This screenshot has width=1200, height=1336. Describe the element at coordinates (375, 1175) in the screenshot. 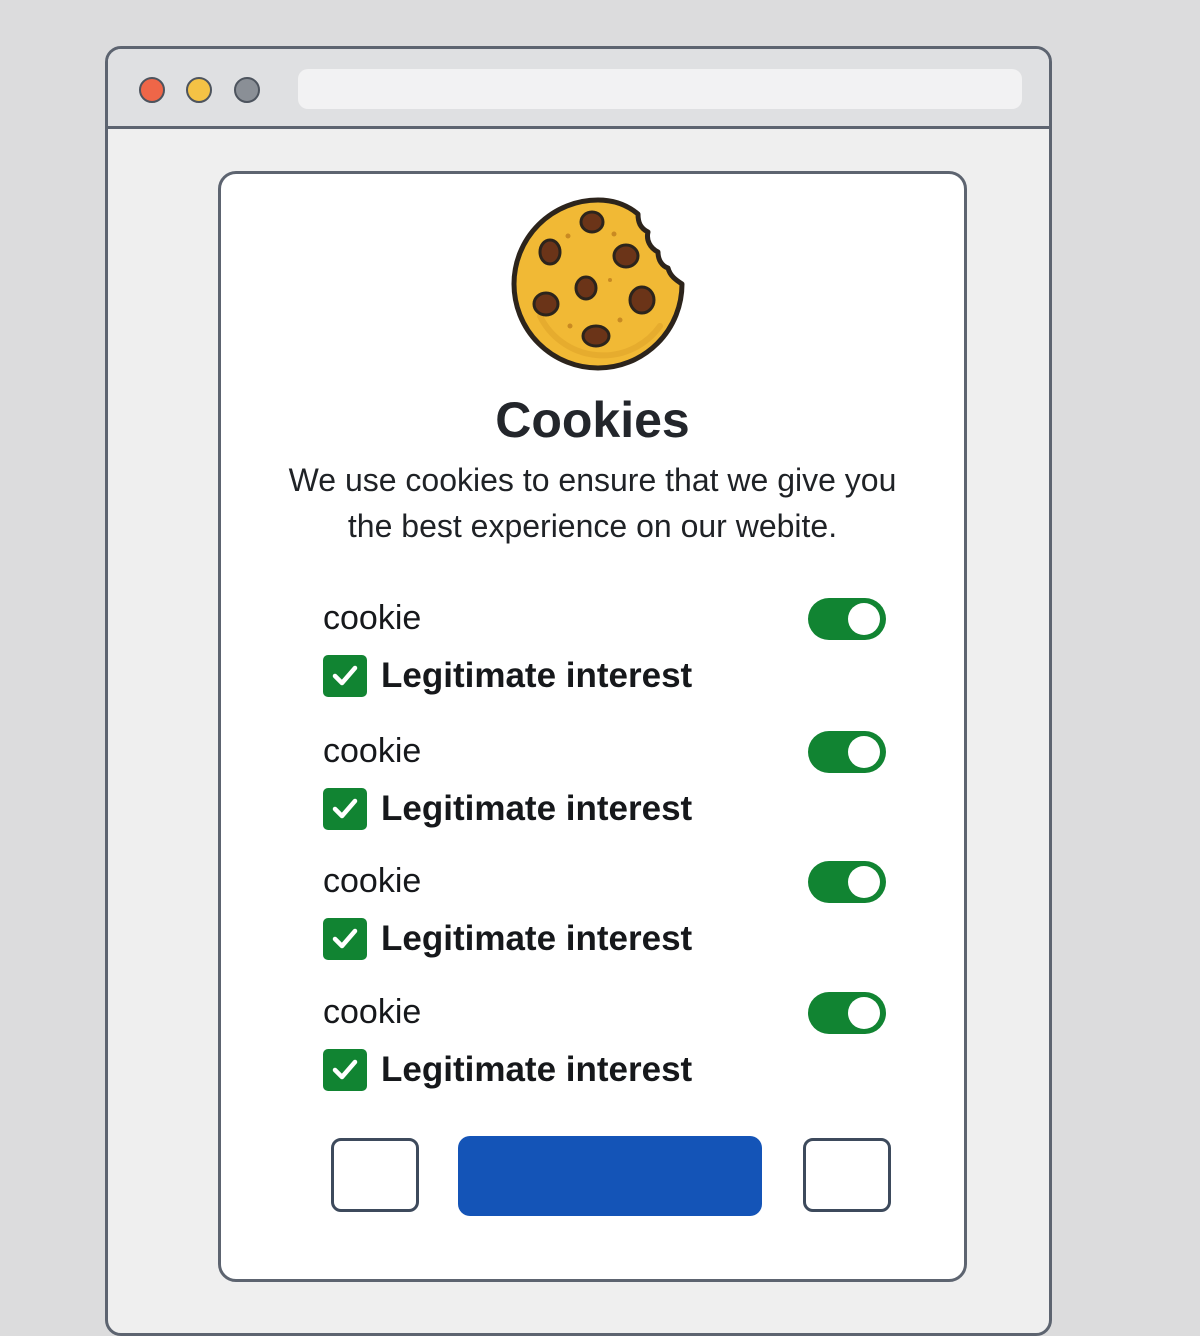

I see `secondary-button-left` at that location.